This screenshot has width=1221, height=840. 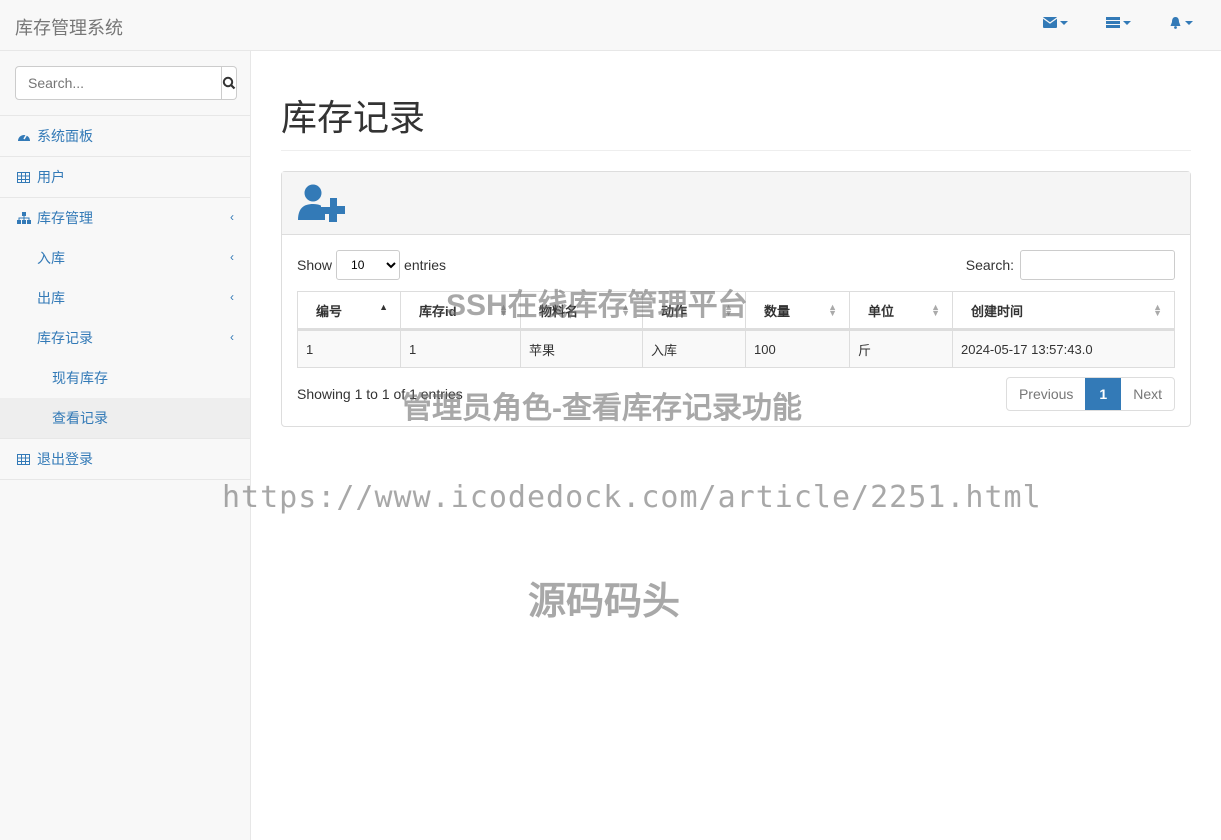 I want to click on table-cell: 苹果, so click(x=581, y=348).